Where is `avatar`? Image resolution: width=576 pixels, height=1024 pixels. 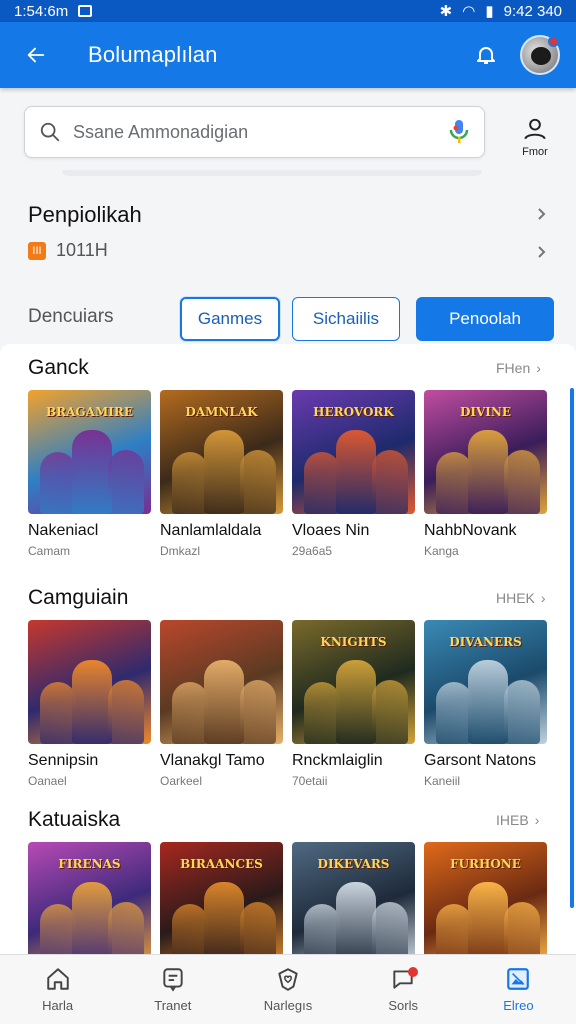
avatar is located at coordinates (540, 55).